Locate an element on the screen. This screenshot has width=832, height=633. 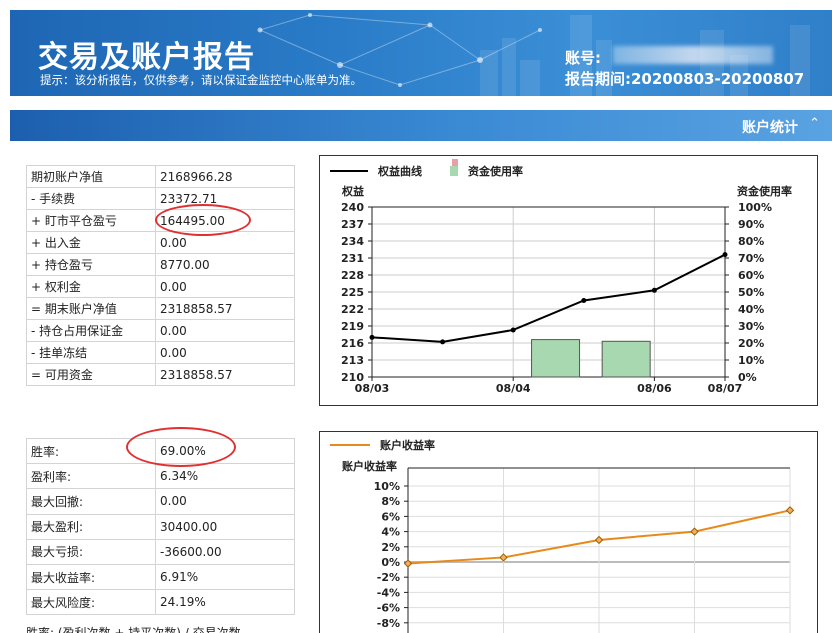
performance-row: 最大盈利: 30400.00 is located at coordinates (160, 526).